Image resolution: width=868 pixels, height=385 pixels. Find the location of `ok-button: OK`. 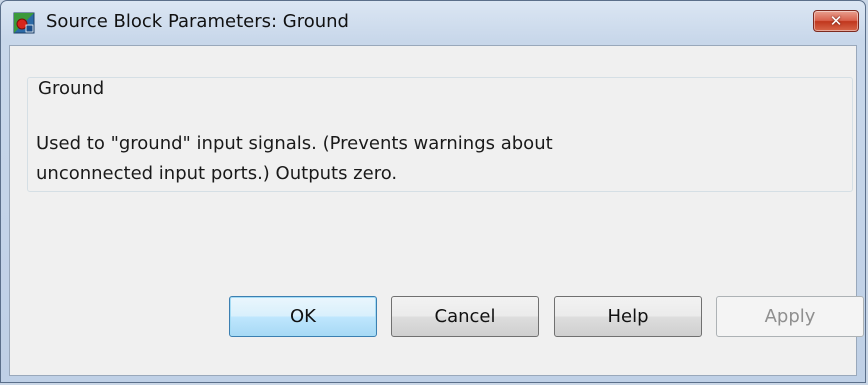

ok-button: OK is located at coordinates (303, 316).